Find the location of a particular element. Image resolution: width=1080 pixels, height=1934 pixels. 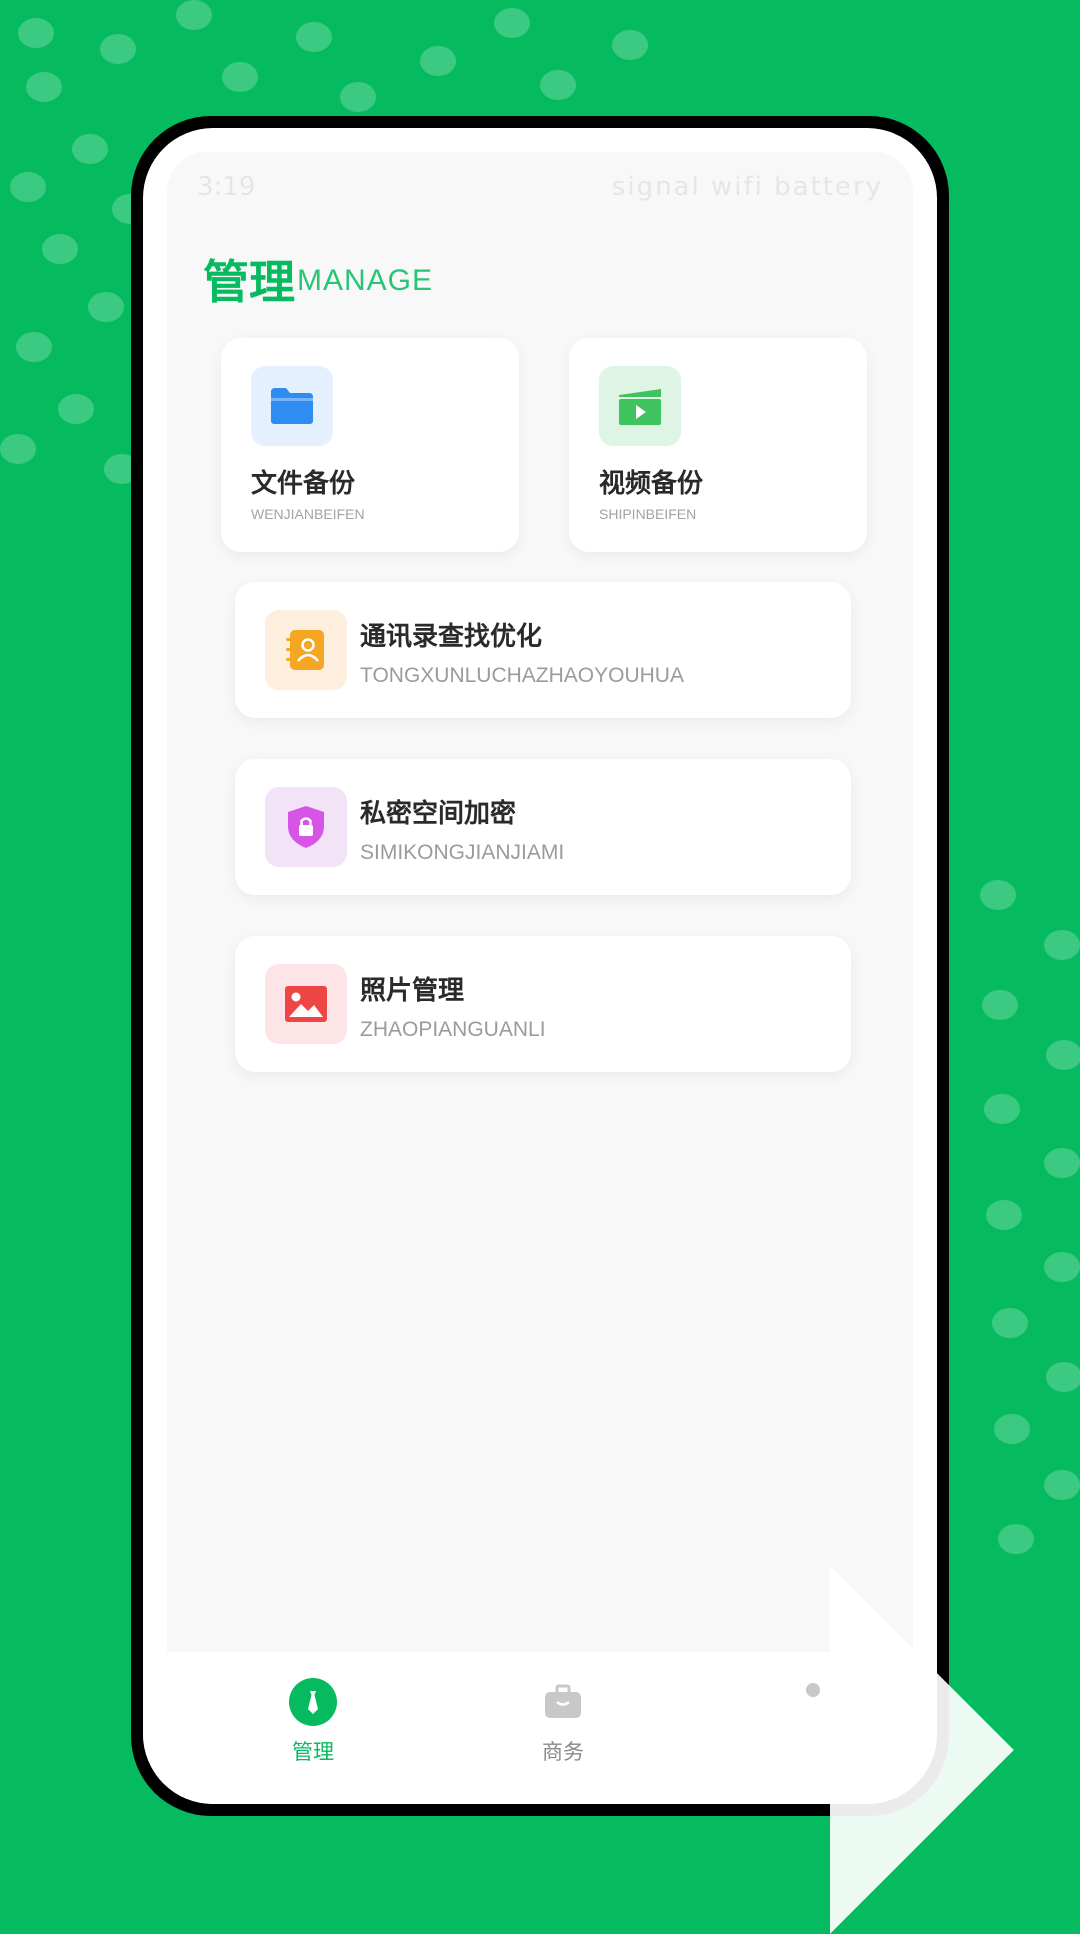

card-subtitle: TONGXUNLUCHAZHAOYOUHUA is located at coordinates (522, 675).